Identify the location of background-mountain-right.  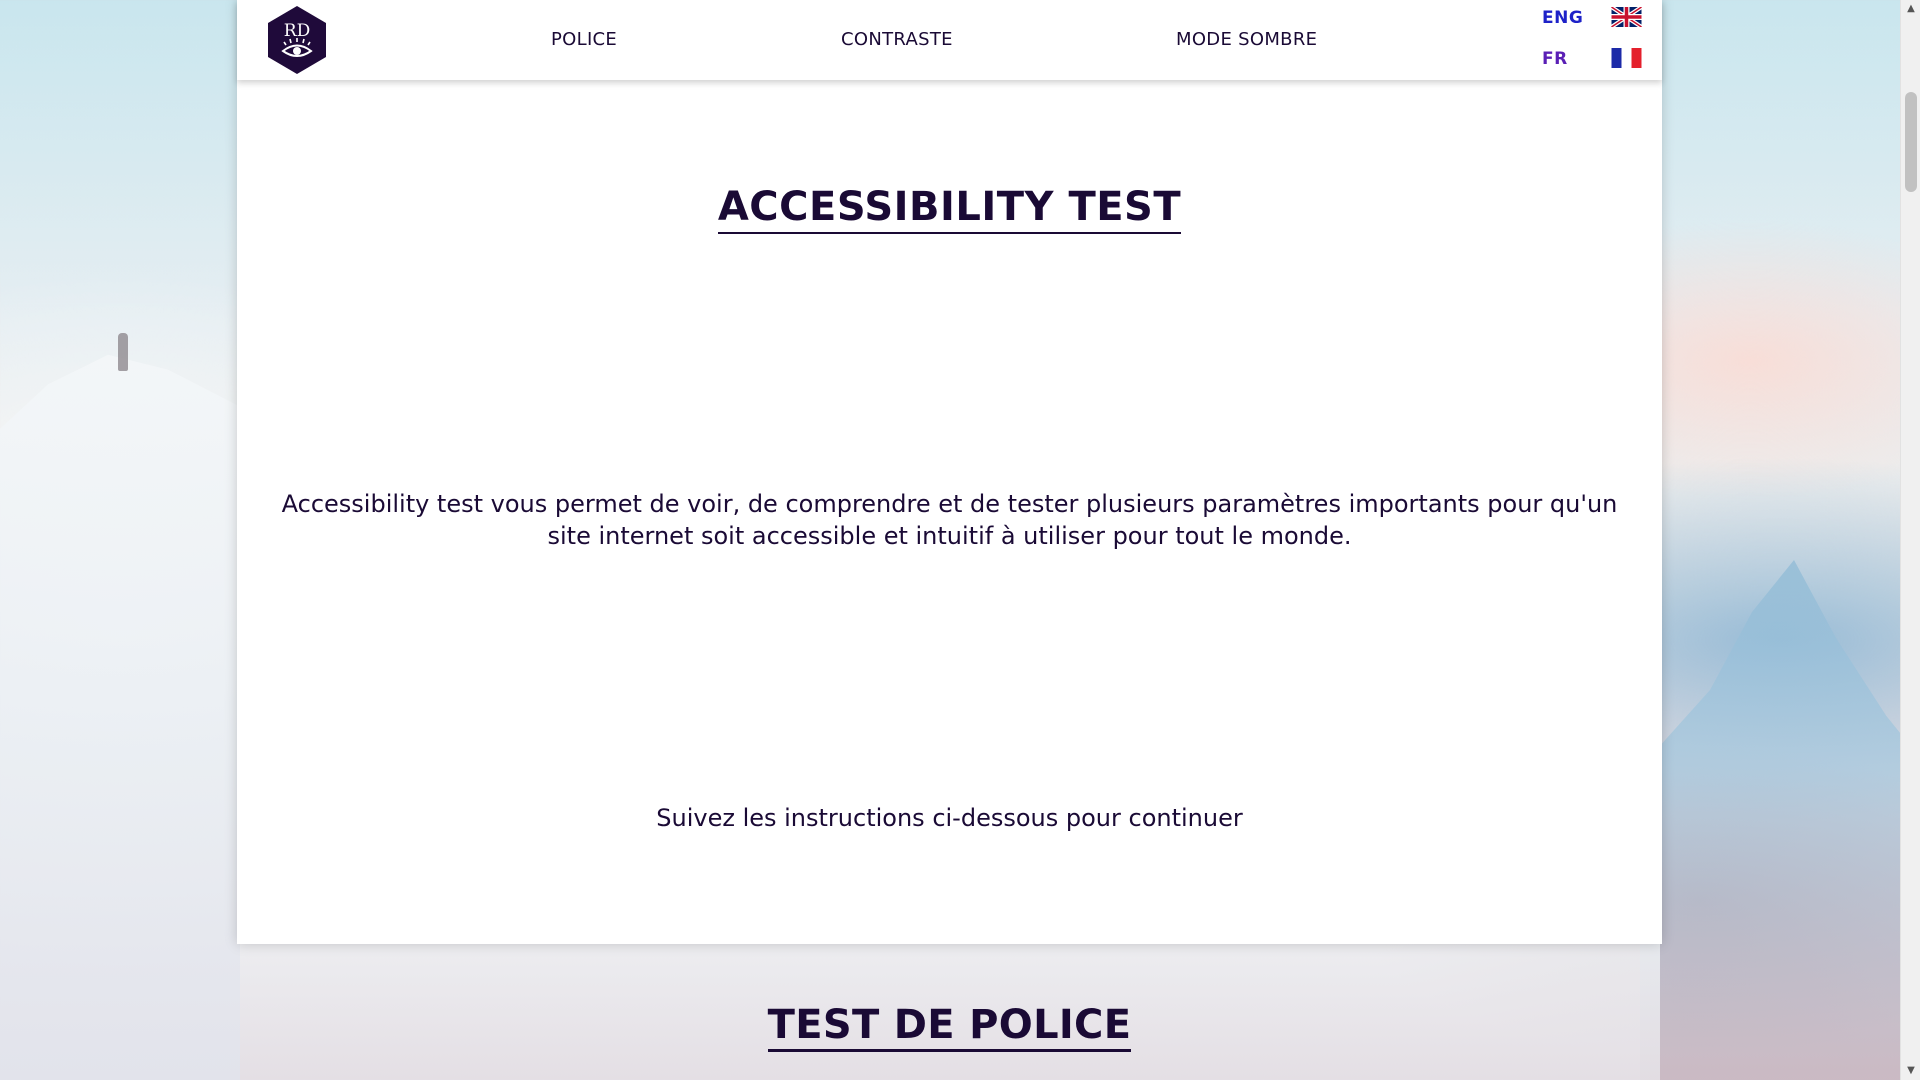
(1780, 820).